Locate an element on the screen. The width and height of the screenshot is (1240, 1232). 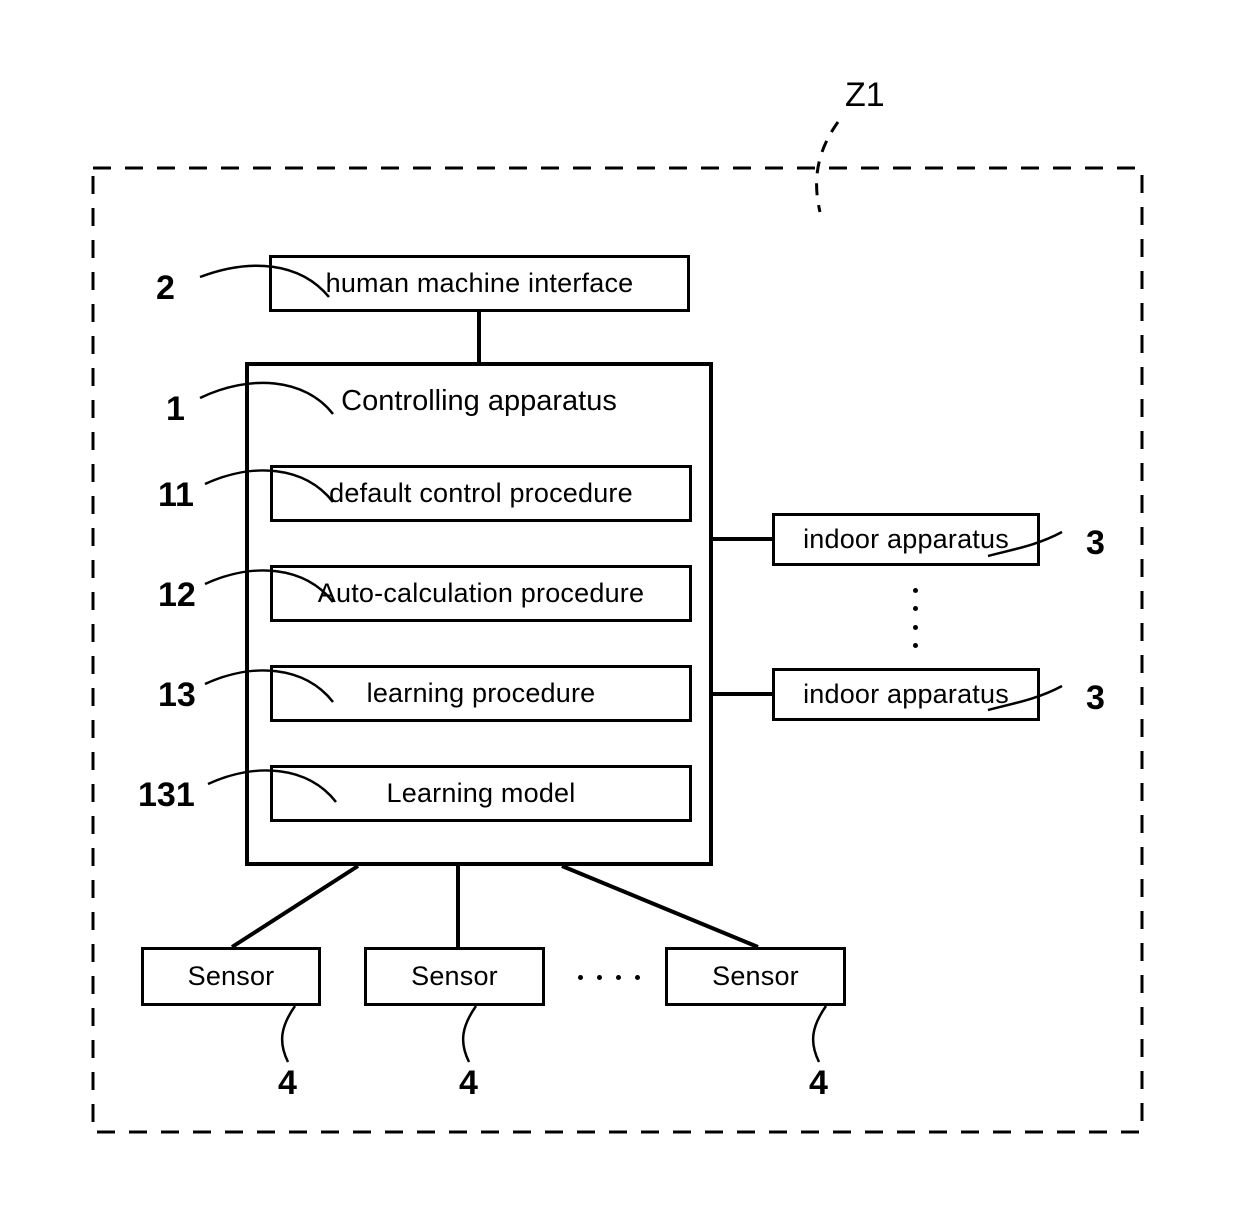
default-control-procedure-label: default control procedure is located at coordinates (481, 493).